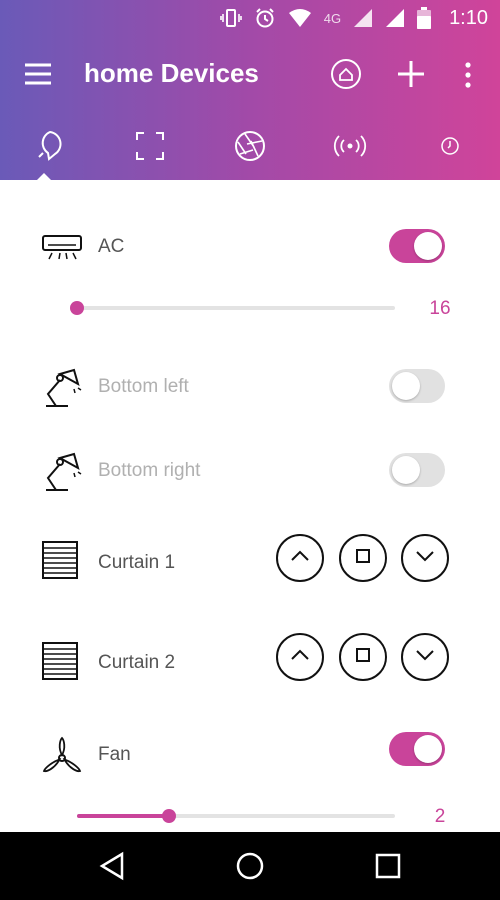 The width and height of the screenshot is (500, 900). I want to click on bulb-icon, so click(50, 148).